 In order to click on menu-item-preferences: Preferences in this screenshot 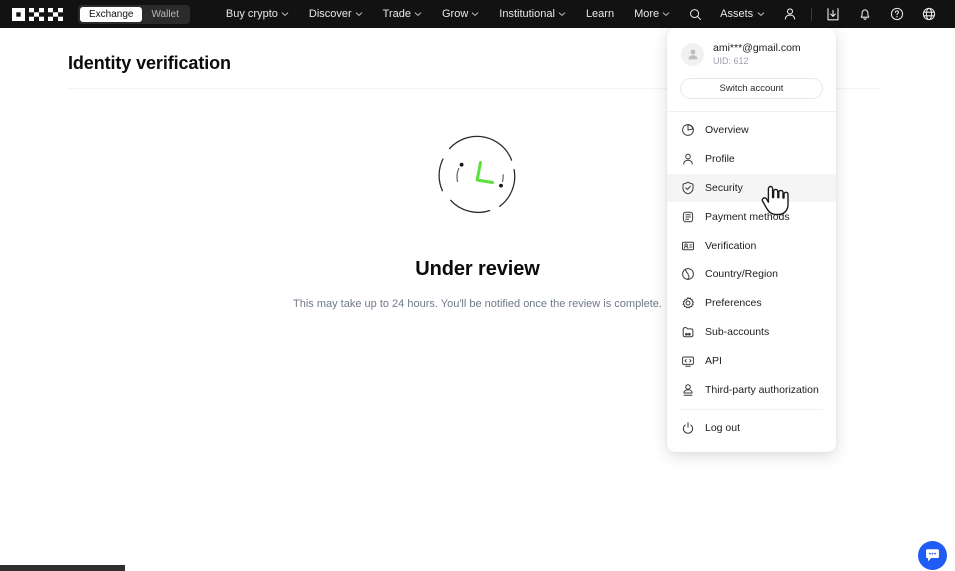, I will do `click(751, 303)`.